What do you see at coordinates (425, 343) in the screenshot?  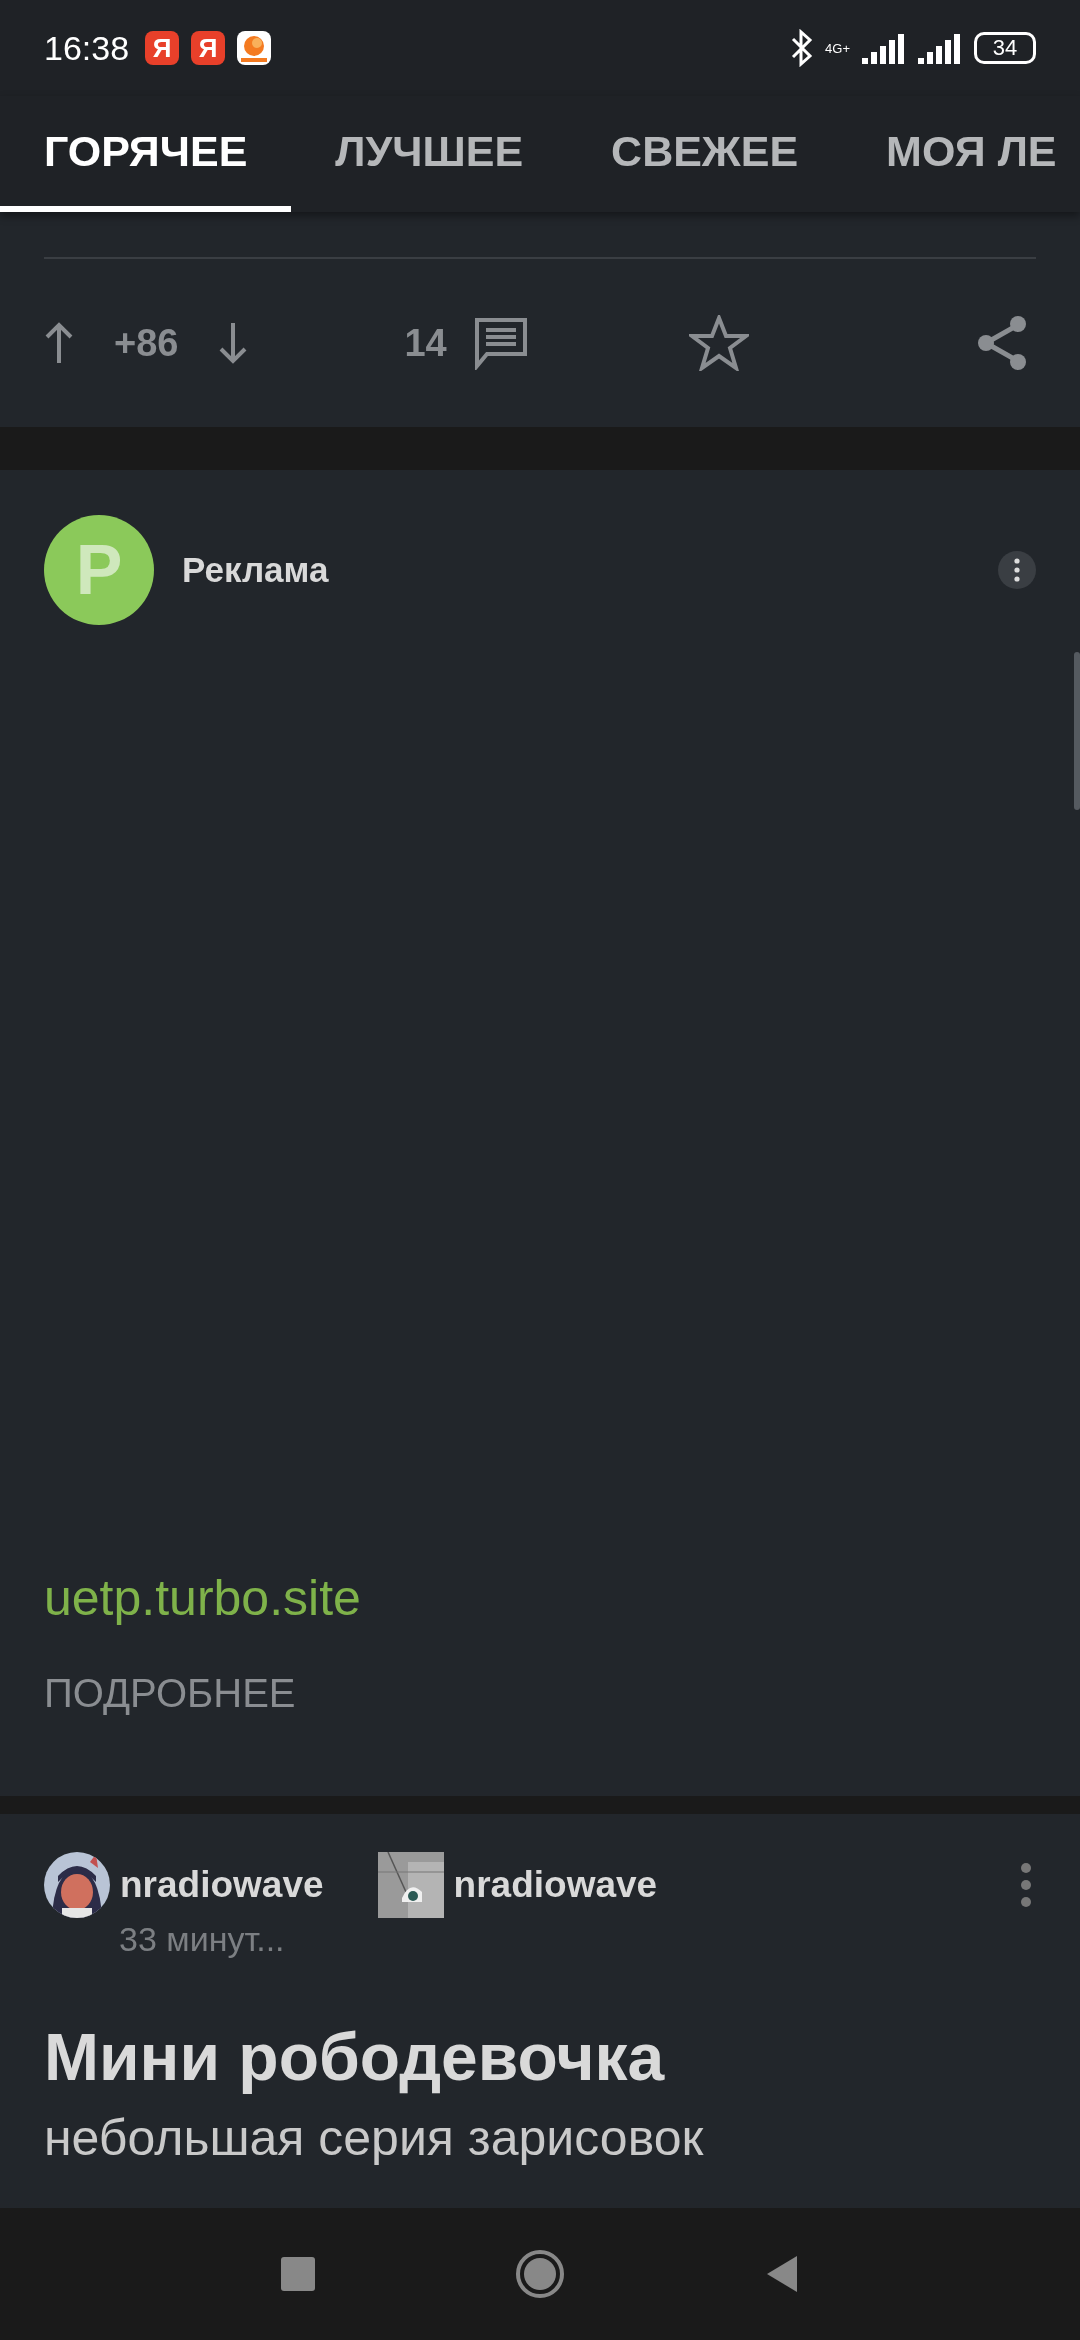 I see `comment-count: 14` at bounding box center [425, 343].